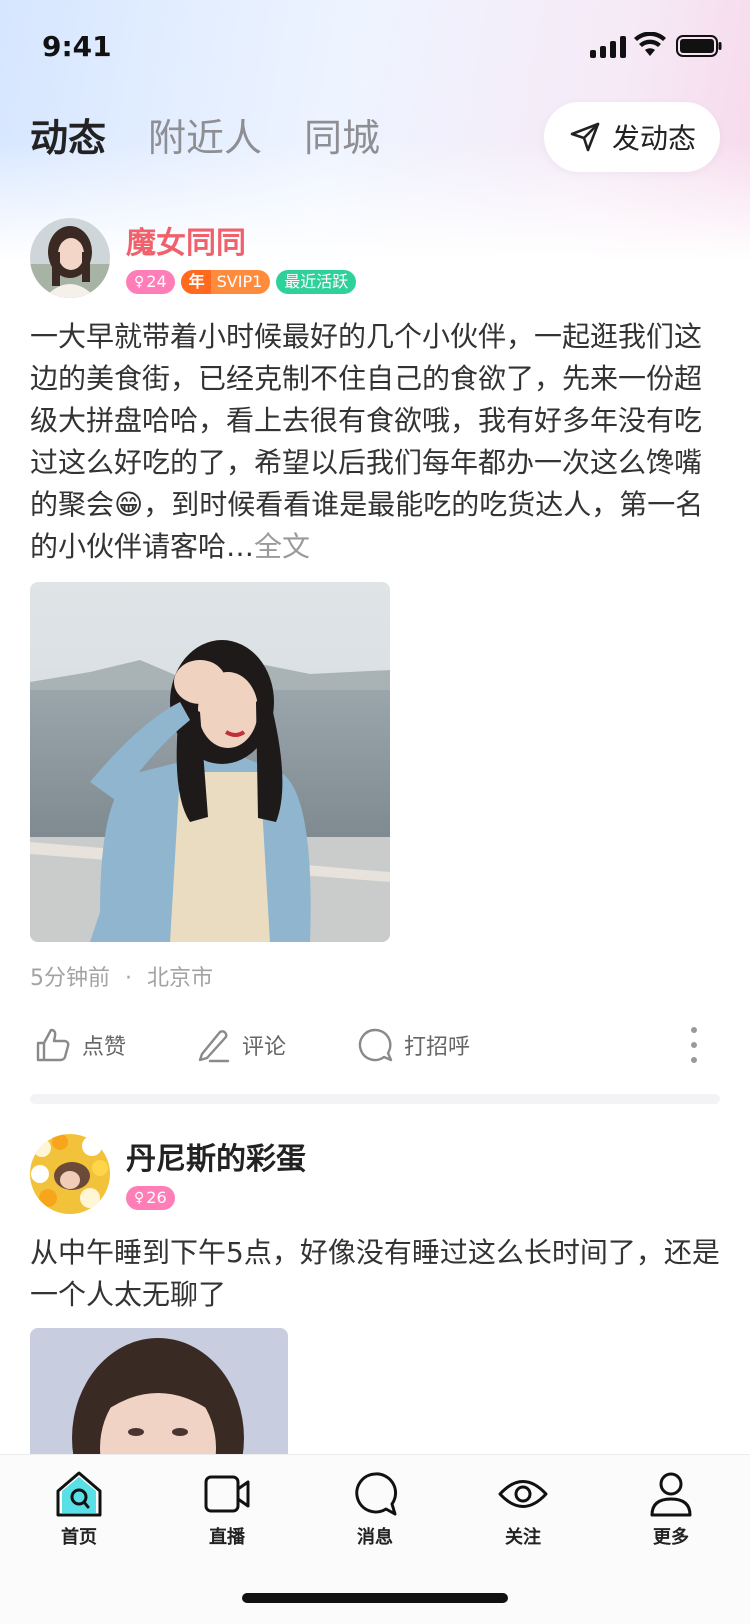  What do you see at coordinates (375, 45) in the screenshot?
I see `status-bar: 9:41` at bounding box center [375, 45].